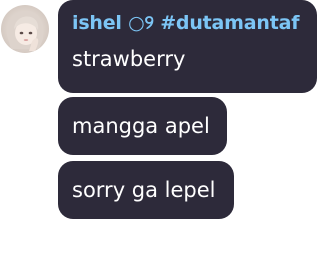  I want to click on message-bubble: mangga apel, so click(142, 126).